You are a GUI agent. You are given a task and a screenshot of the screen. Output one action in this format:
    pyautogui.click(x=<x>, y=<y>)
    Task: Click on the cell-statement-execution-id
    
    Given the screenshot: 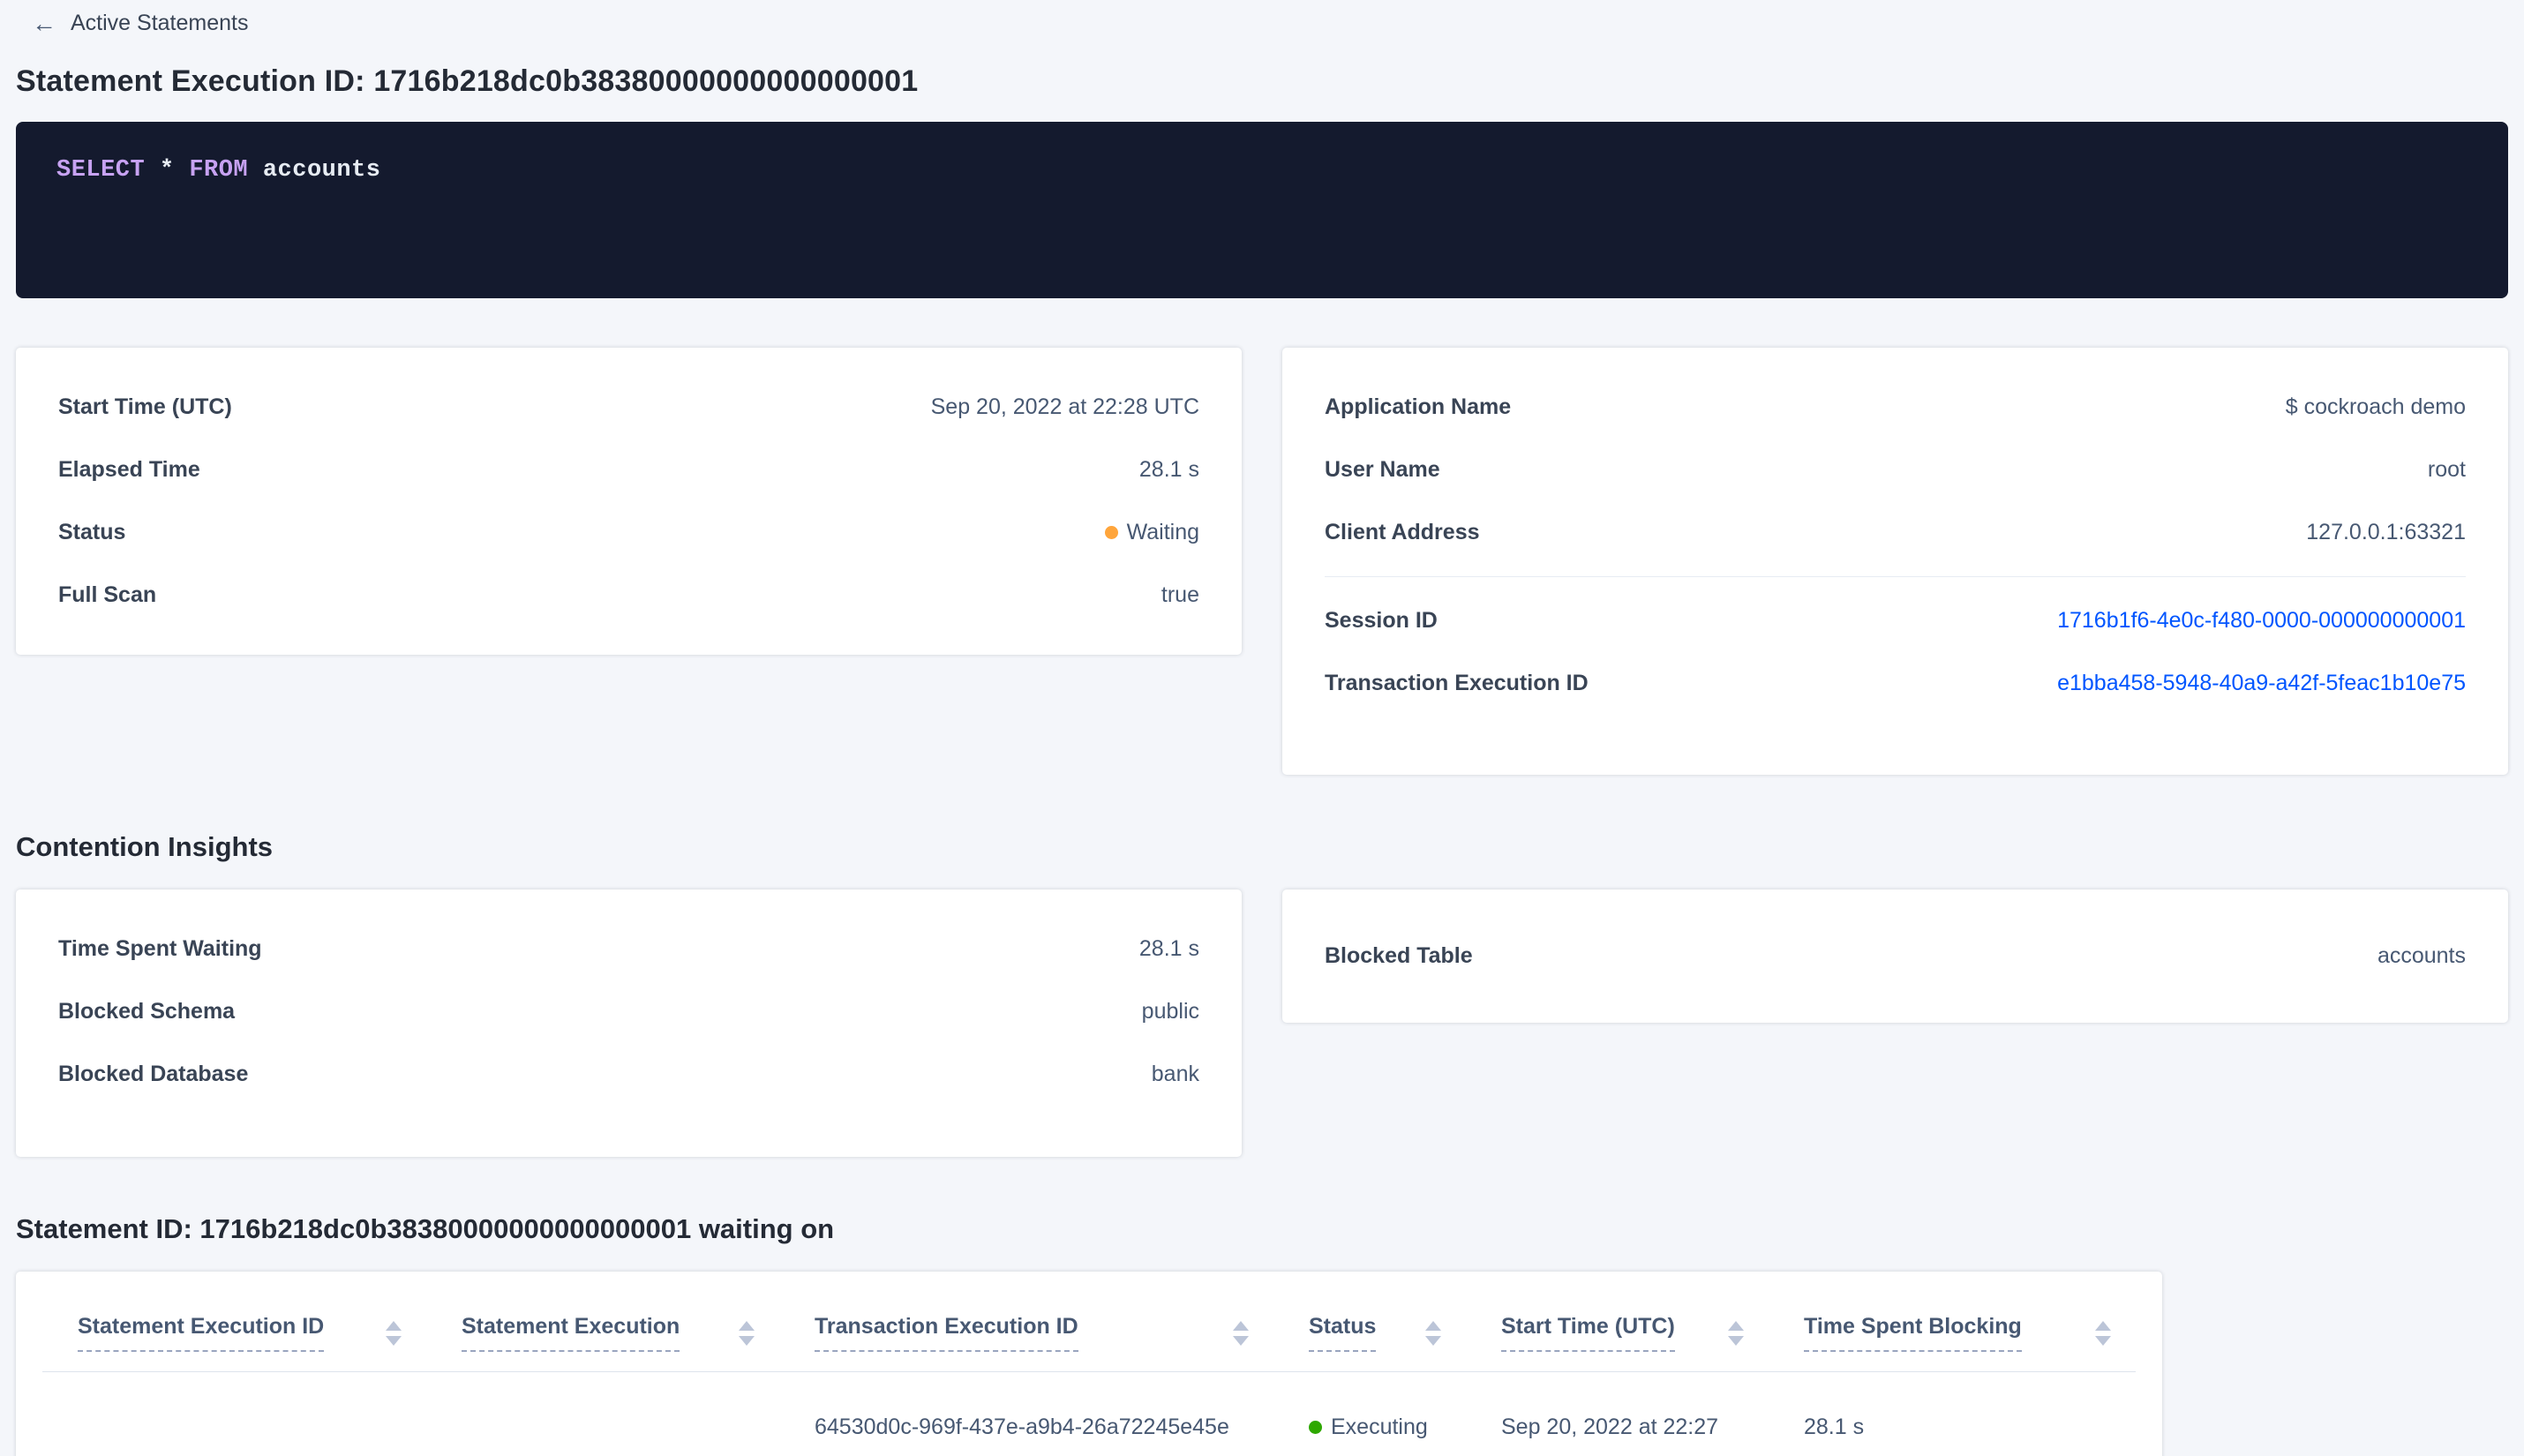 What is the action you would take?
    pyautogui.click(x=234, y=1413)
    